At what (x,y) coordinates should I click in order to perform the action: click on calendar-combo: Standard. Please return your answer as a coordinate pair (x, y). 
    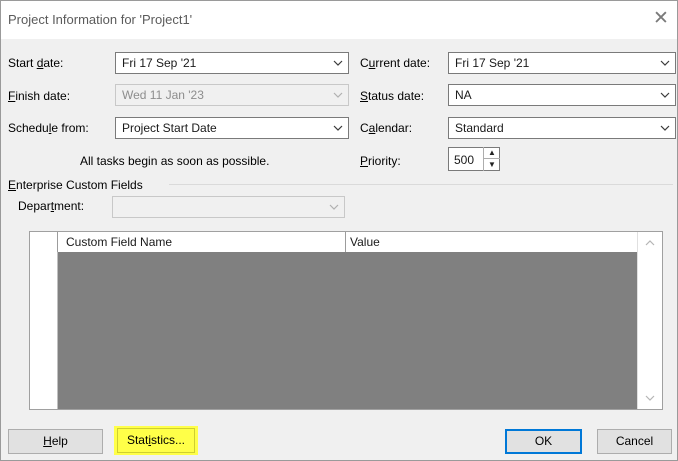
    Looking at the image, I should click on (562, 128).